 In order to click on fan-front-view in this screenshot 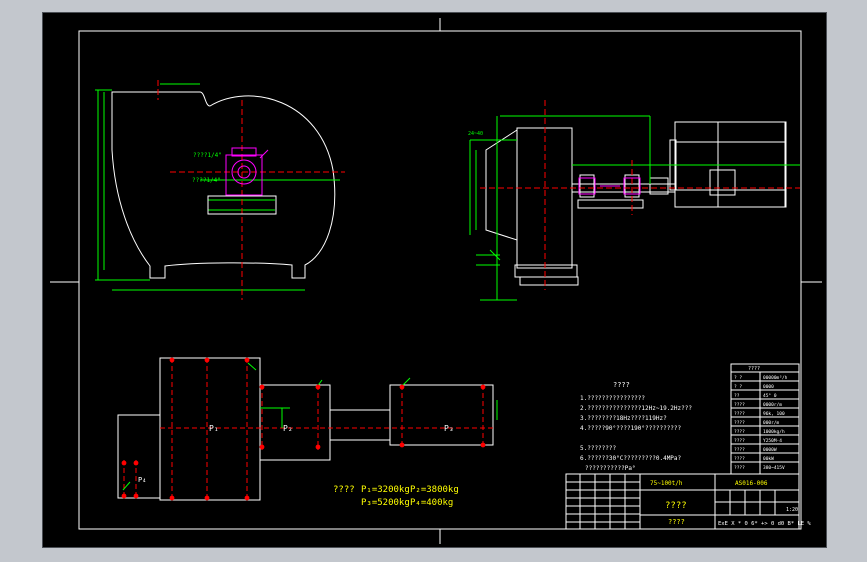, I will do `click(636, 203)`.